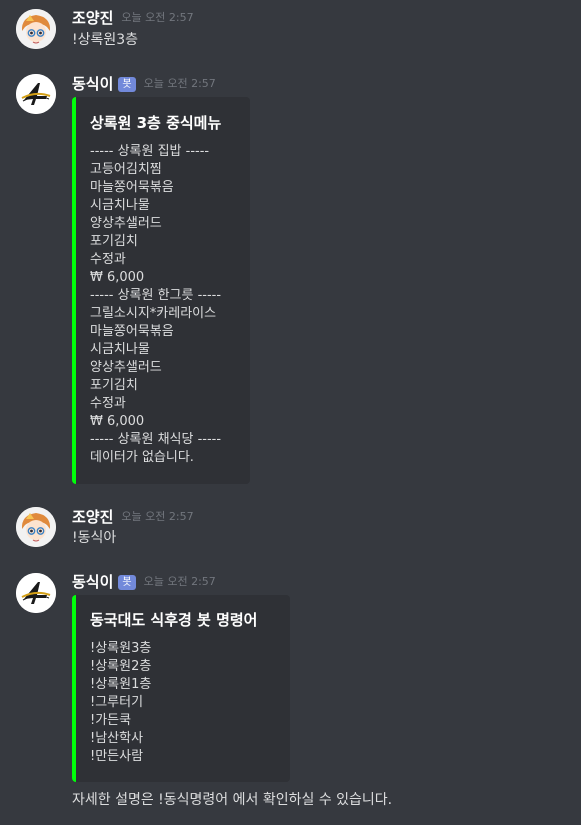  Describe the element at coordinates (121, 648) in the screenshot. I see `embed-line: !상록원3층` at that location.